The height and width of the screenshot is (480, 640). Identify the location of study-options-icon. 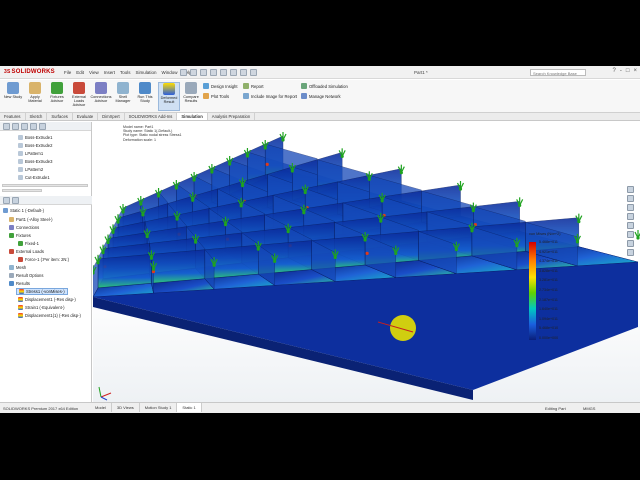
(15, 200).